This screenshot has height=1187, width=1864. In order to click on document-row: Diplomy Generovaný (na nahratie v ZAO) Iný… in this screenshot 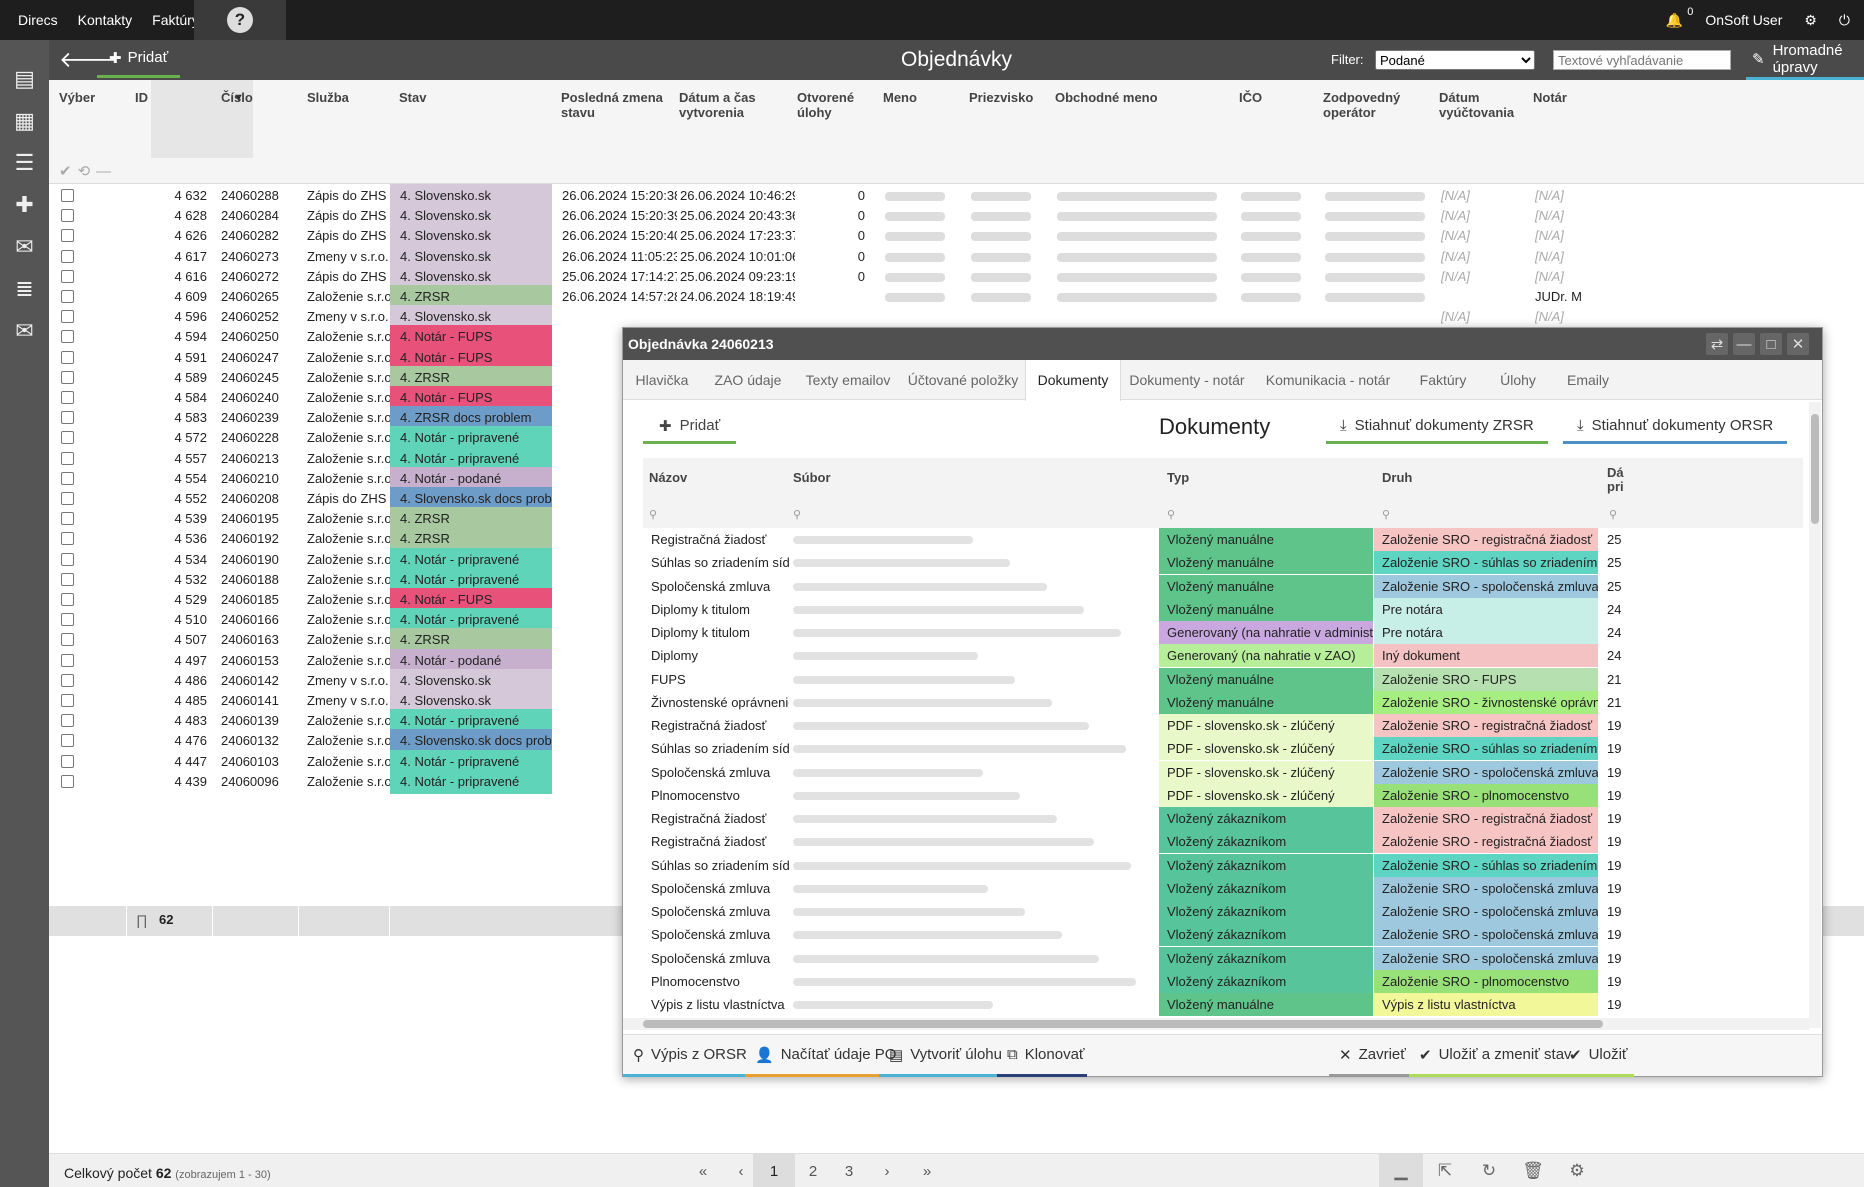, I will do `click(1223, 656)`.